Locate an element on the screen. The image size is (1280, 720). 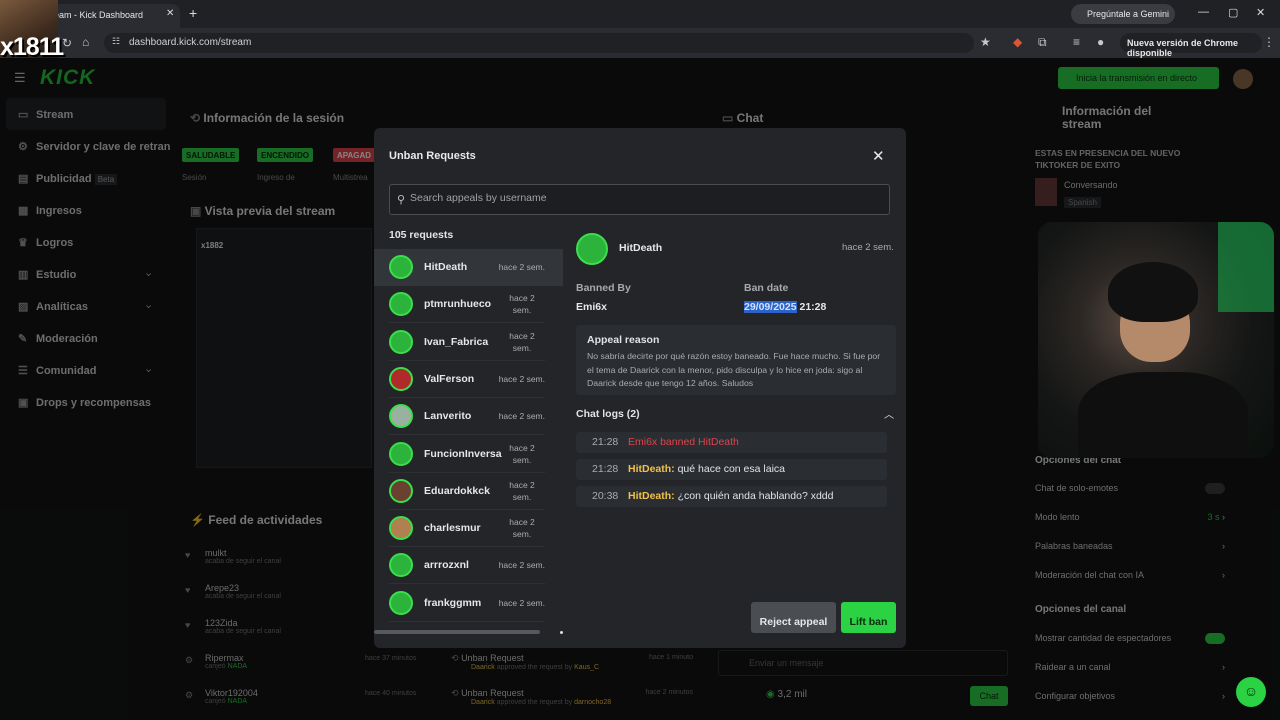
request-item: frankggmm hace 2 sem. is located at coordinates (468, 603).